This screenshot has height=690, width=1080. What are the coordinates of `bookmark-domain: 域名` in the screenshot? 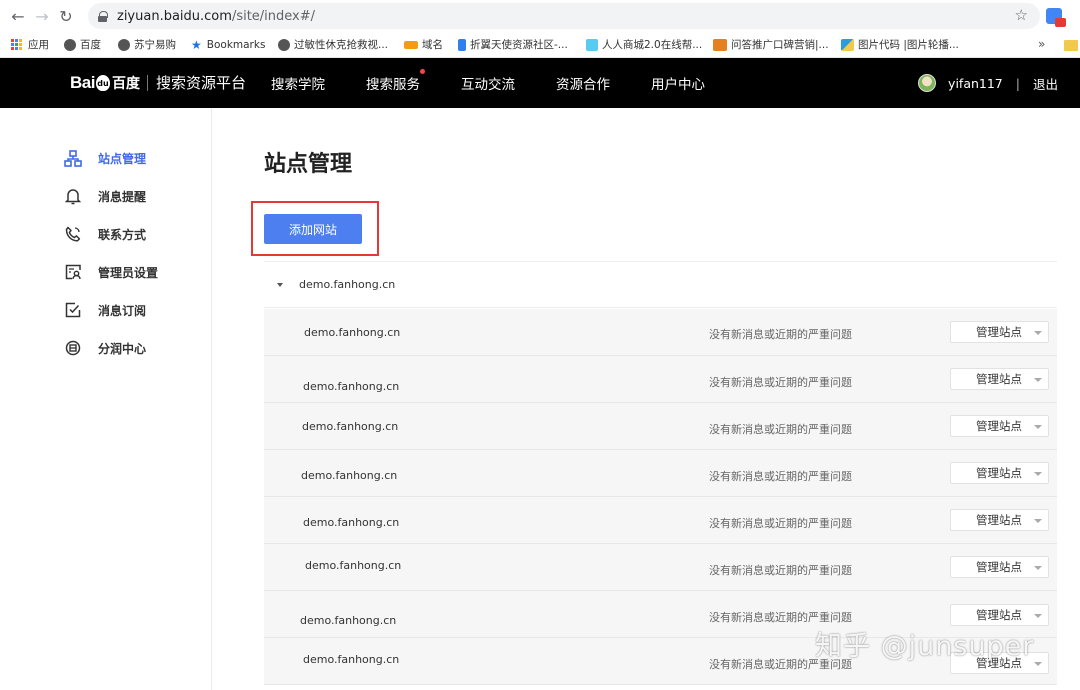 It's located at (423, 45).